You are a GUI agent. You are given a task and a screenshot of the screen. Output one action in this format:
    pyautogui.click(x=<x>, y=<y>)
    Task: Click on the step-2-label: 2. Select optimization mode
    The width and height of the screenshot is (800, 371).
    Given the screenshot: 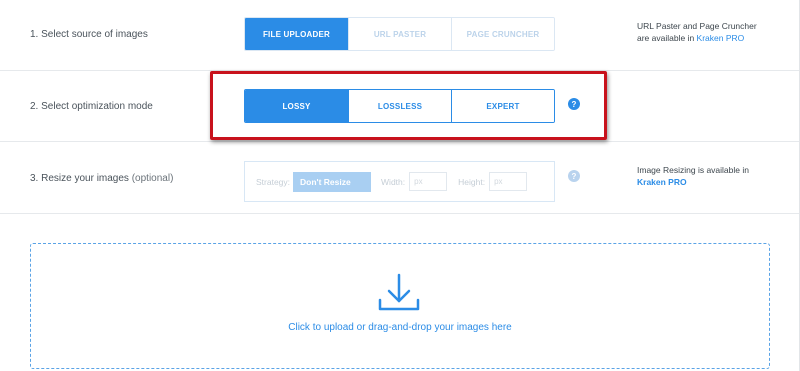 What is the action you would take?
    pyautogui.click(x=91, y=106)
    